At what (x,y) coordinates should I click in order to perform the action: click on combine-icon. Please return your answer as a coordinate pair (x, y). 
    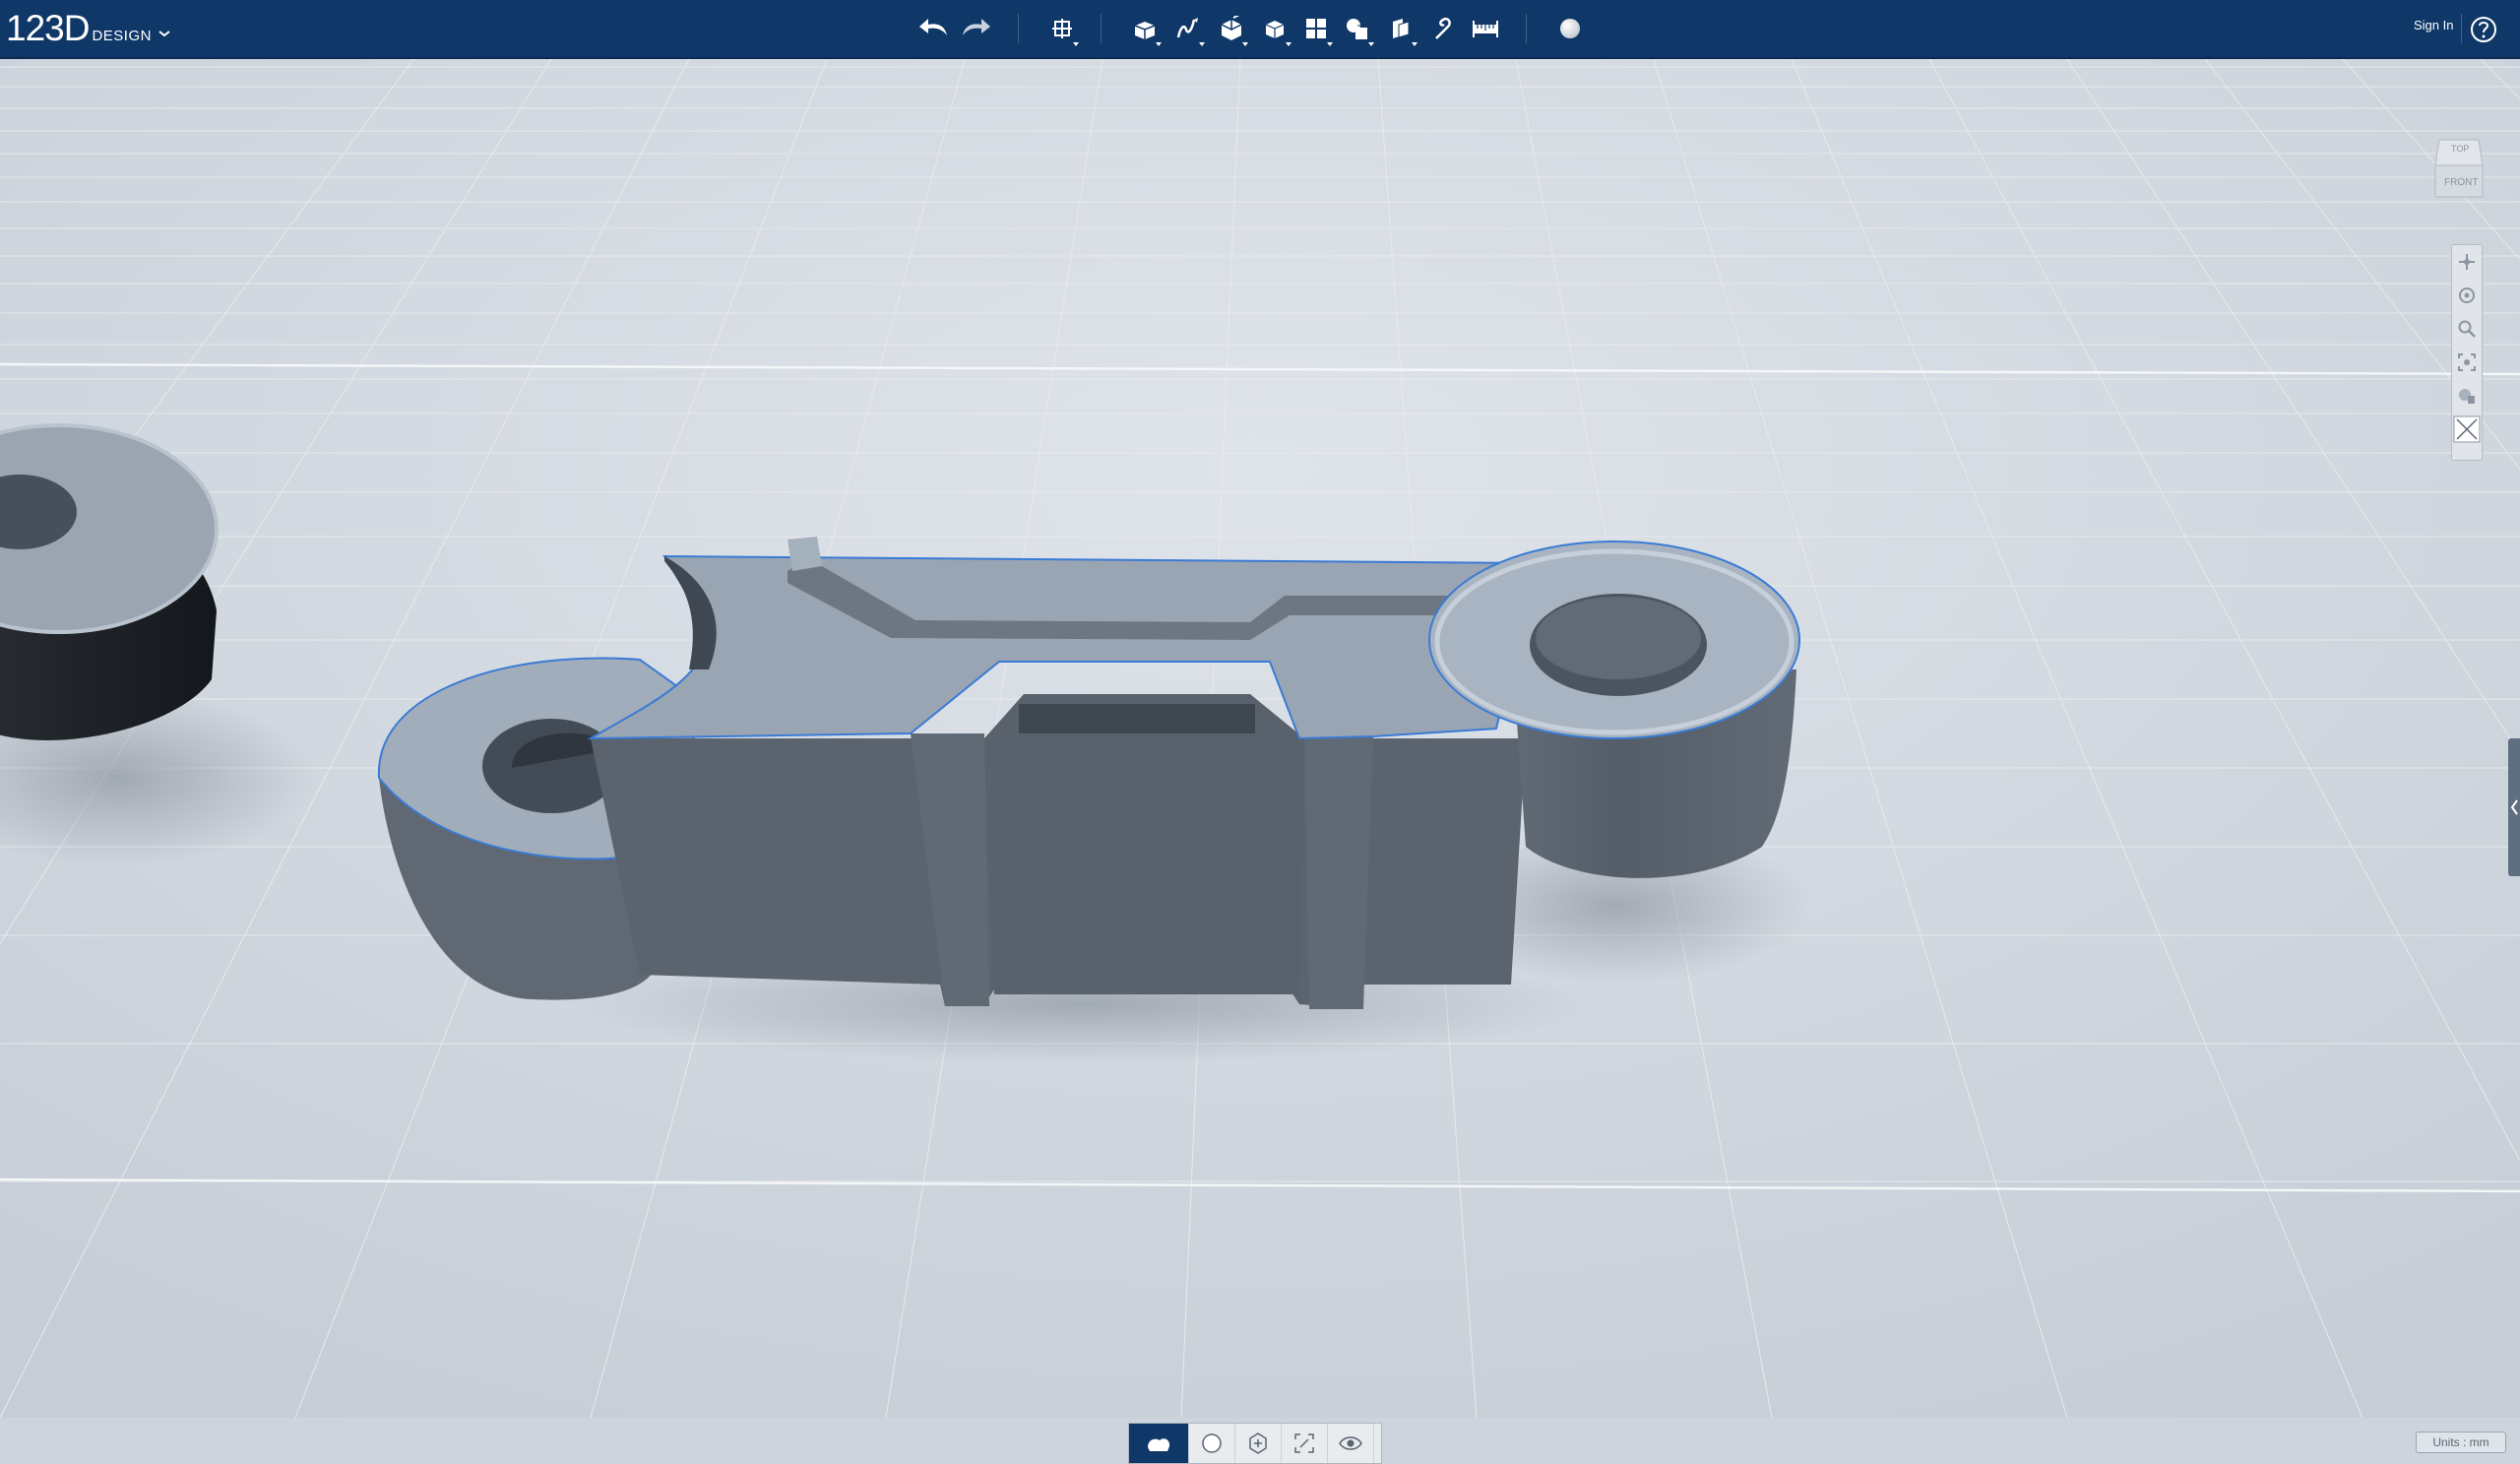
    Looking at the image, I should click on (1401, 29).